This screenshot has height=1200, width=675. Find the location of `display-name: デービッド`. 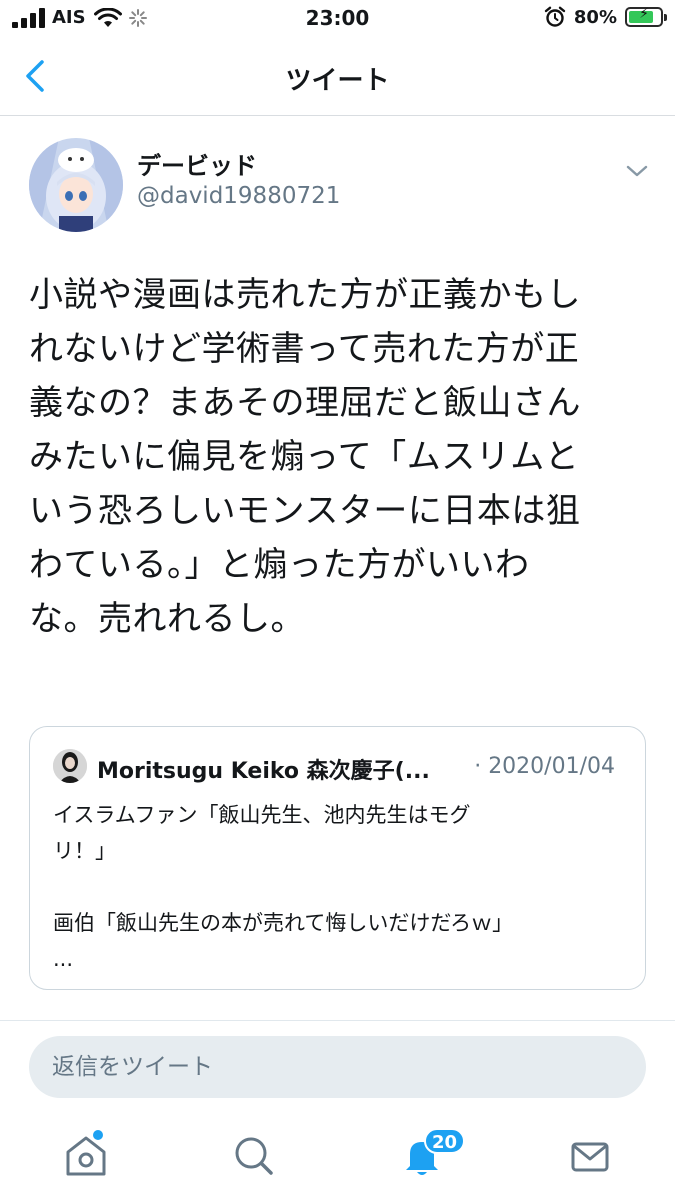

display-name: デービッド is located at coordinates (197, 163).